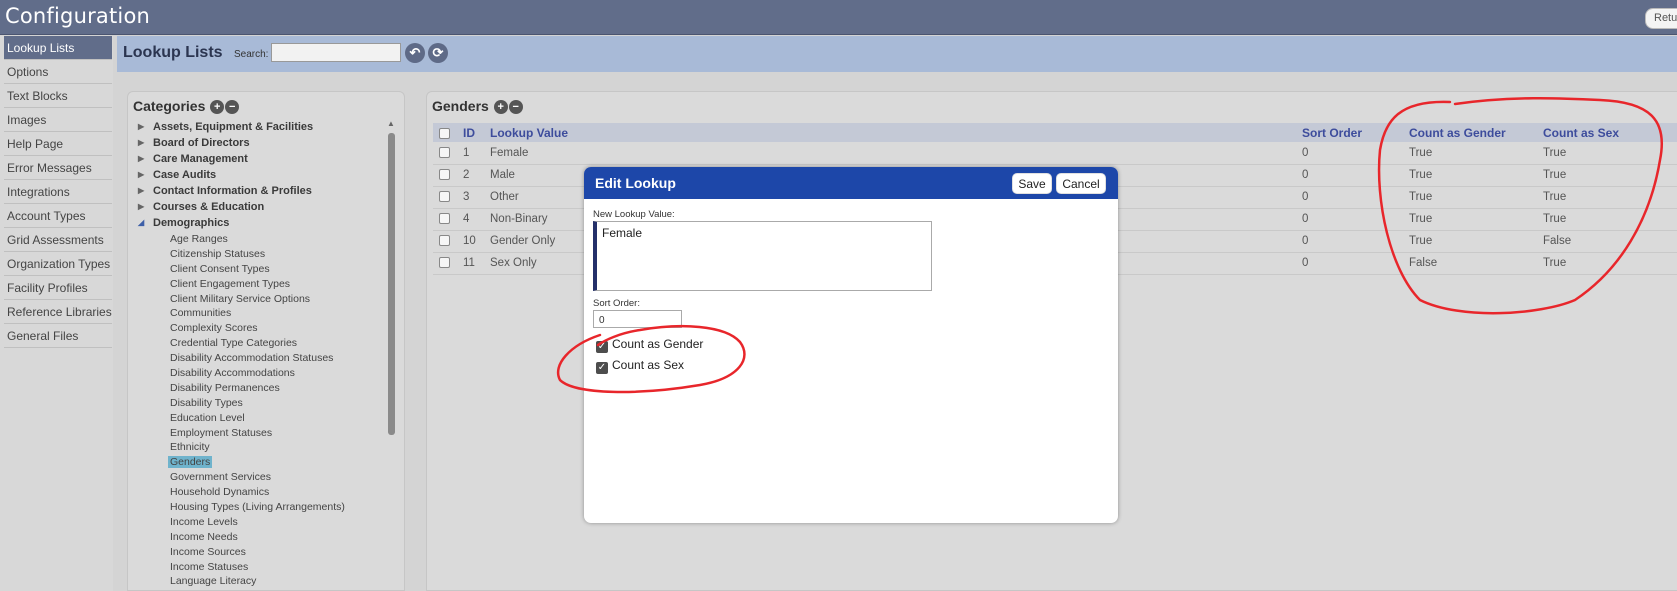  I want to click on cell-sort: 0, so click(1355, 153).